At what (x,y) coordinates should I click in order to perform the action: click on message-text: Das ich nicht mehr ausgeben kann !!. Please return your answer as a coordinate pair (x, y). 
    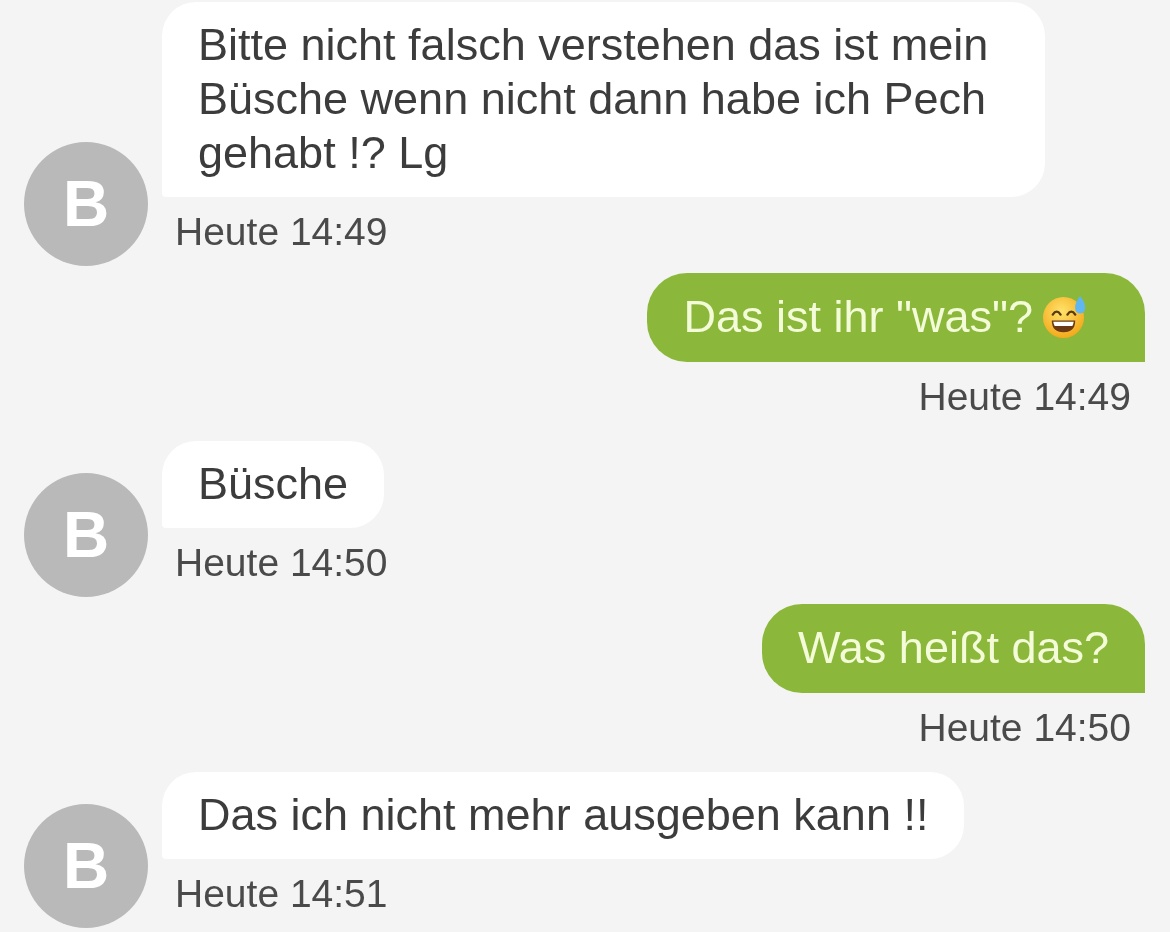
    Looking at the image, I should click on (563, 815).